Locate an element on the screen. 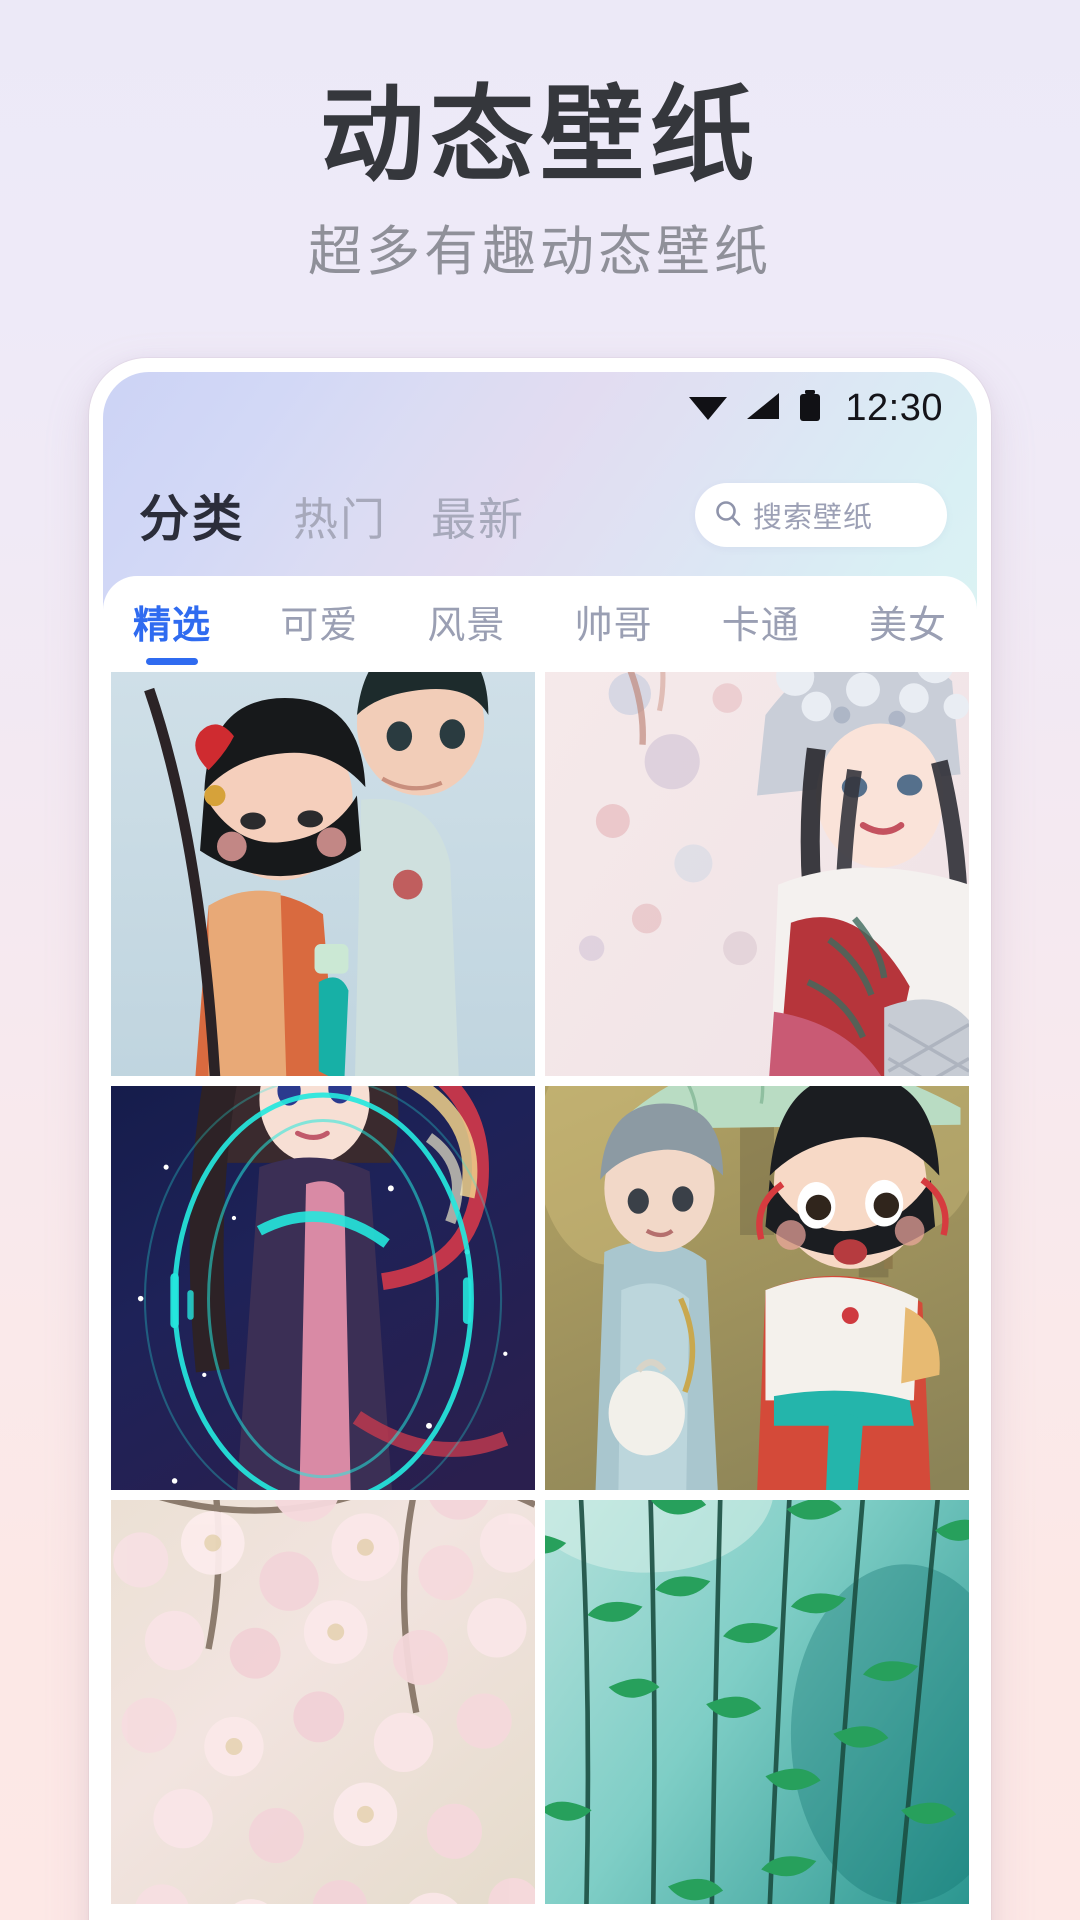 The image size is (1080, 1920). tab-jingxuan: 精选 is located at coordinates (172, 629).